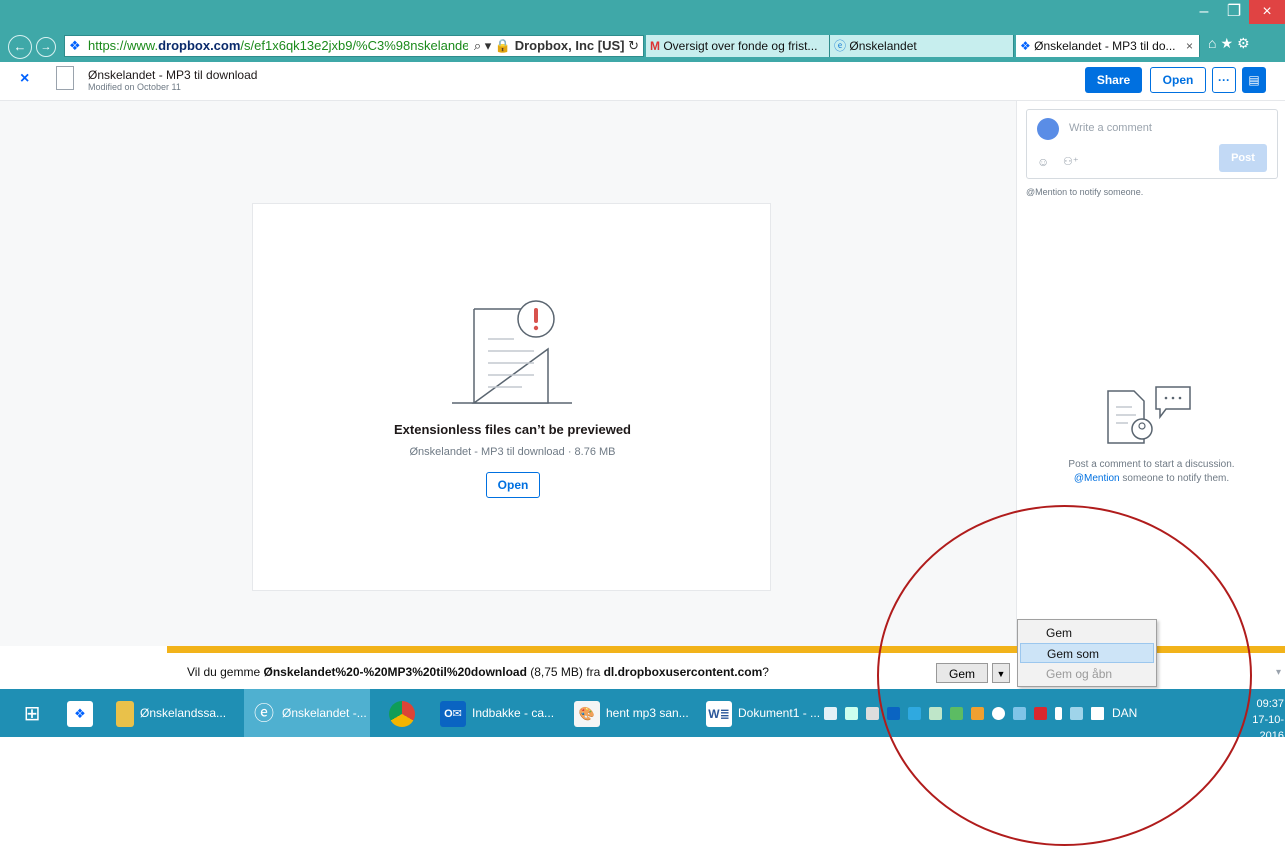 The width and height of the screenshot is (1285, 846). I want to click on minimize-icon: –, so click(1204, 12).